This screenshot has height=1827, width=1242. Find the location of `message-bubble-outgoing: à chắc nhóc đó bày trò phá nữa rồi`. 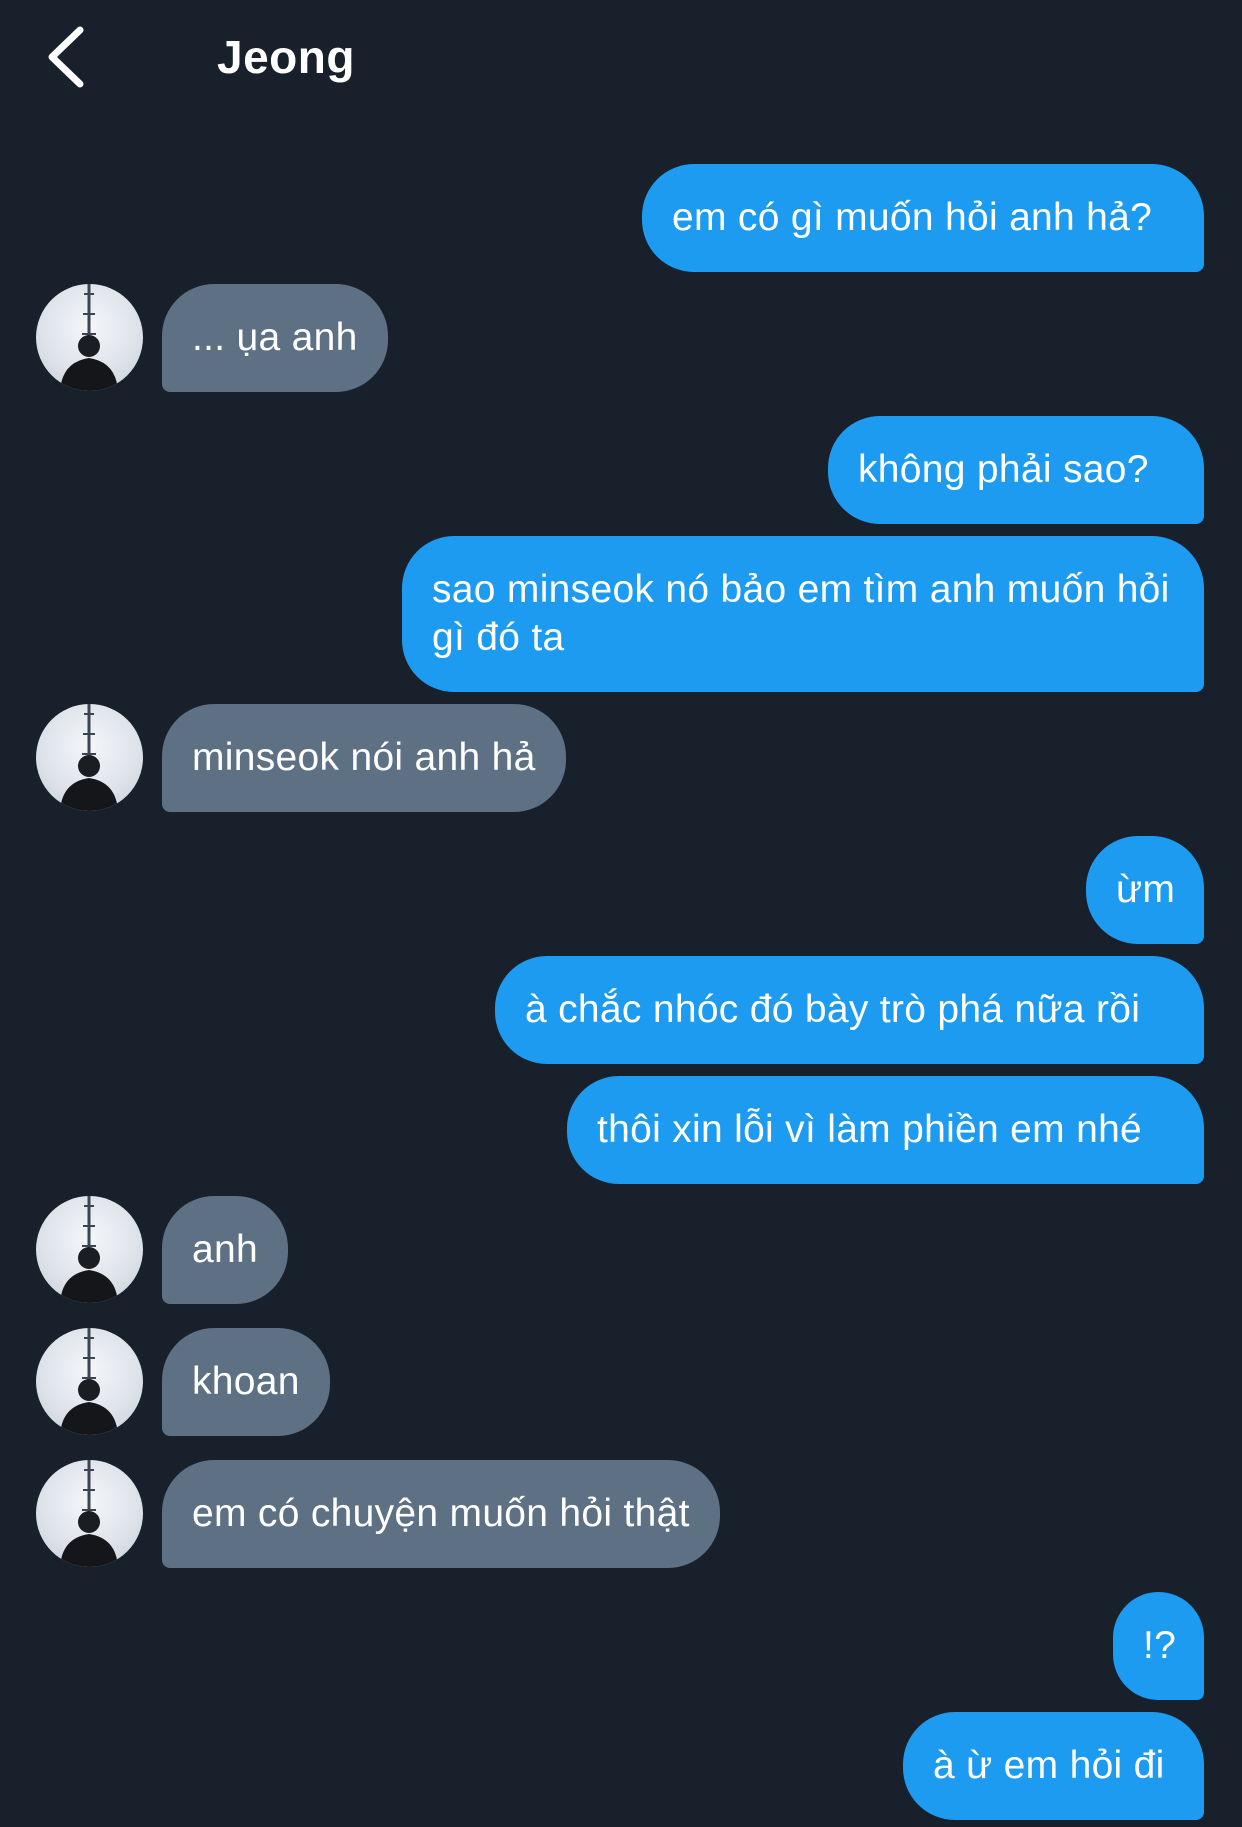

message-bubble-outgoing: à chắc nhóc đó bày trò phá nữa rồi is located at coordinates (849, 1010).